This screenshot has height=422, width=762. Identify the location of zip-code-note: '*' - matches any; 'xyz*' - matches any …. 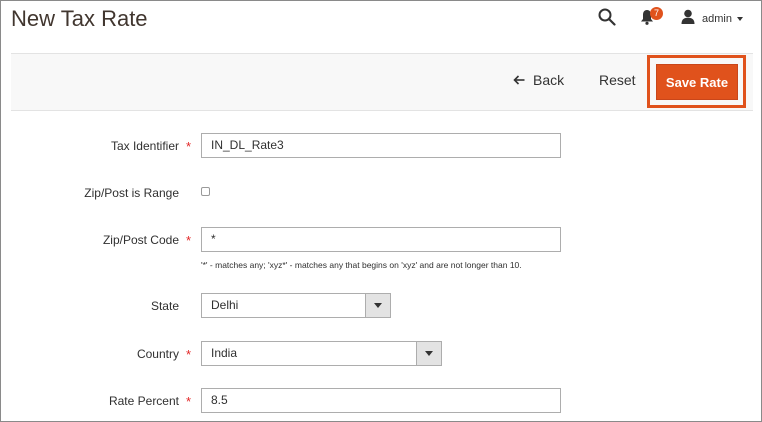
(361, 265).